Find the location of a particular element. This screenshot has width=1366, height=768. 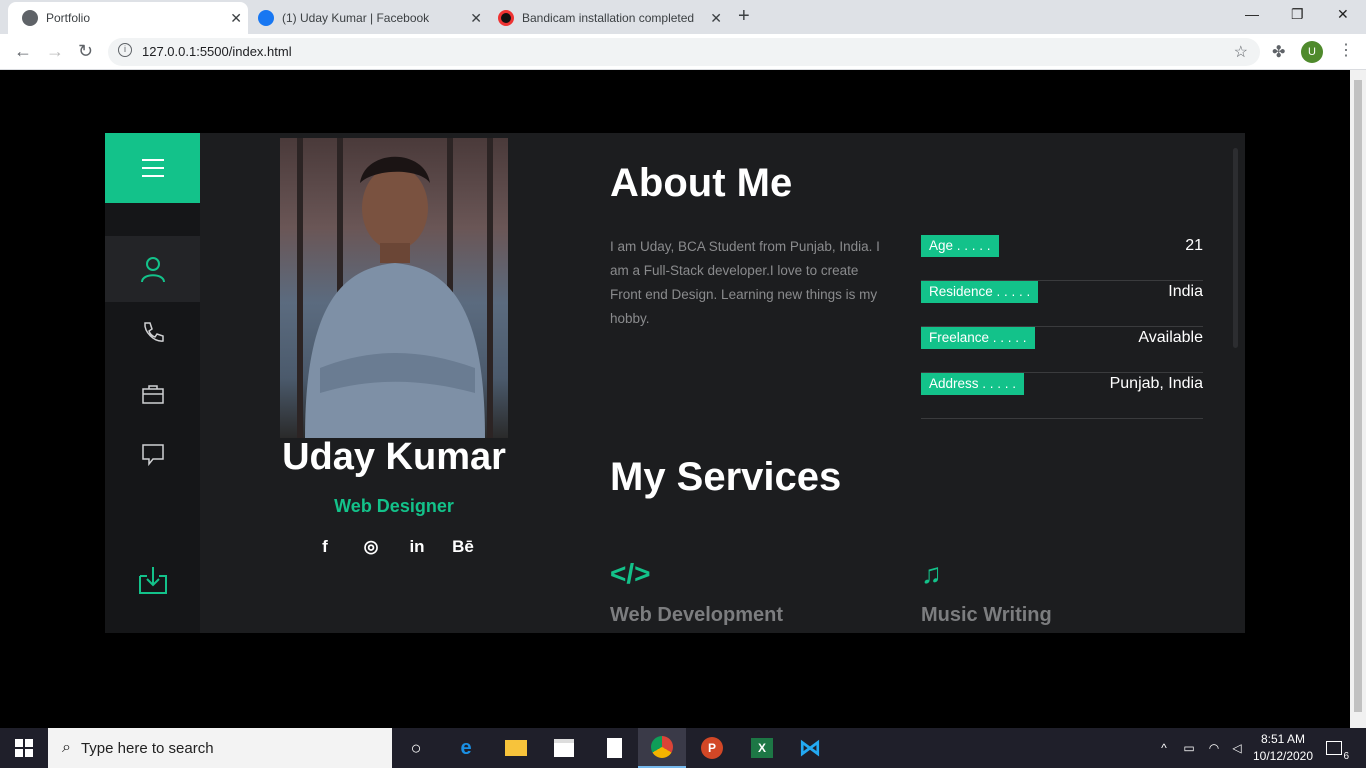

sidebar-item-contact is located at coordinates (152, 333).